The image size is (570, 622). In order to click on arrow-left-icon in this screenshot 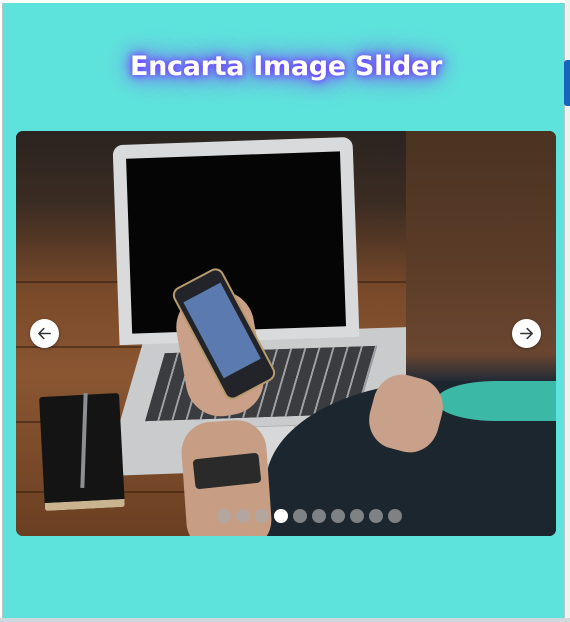, I will do `click(44, 333)`.